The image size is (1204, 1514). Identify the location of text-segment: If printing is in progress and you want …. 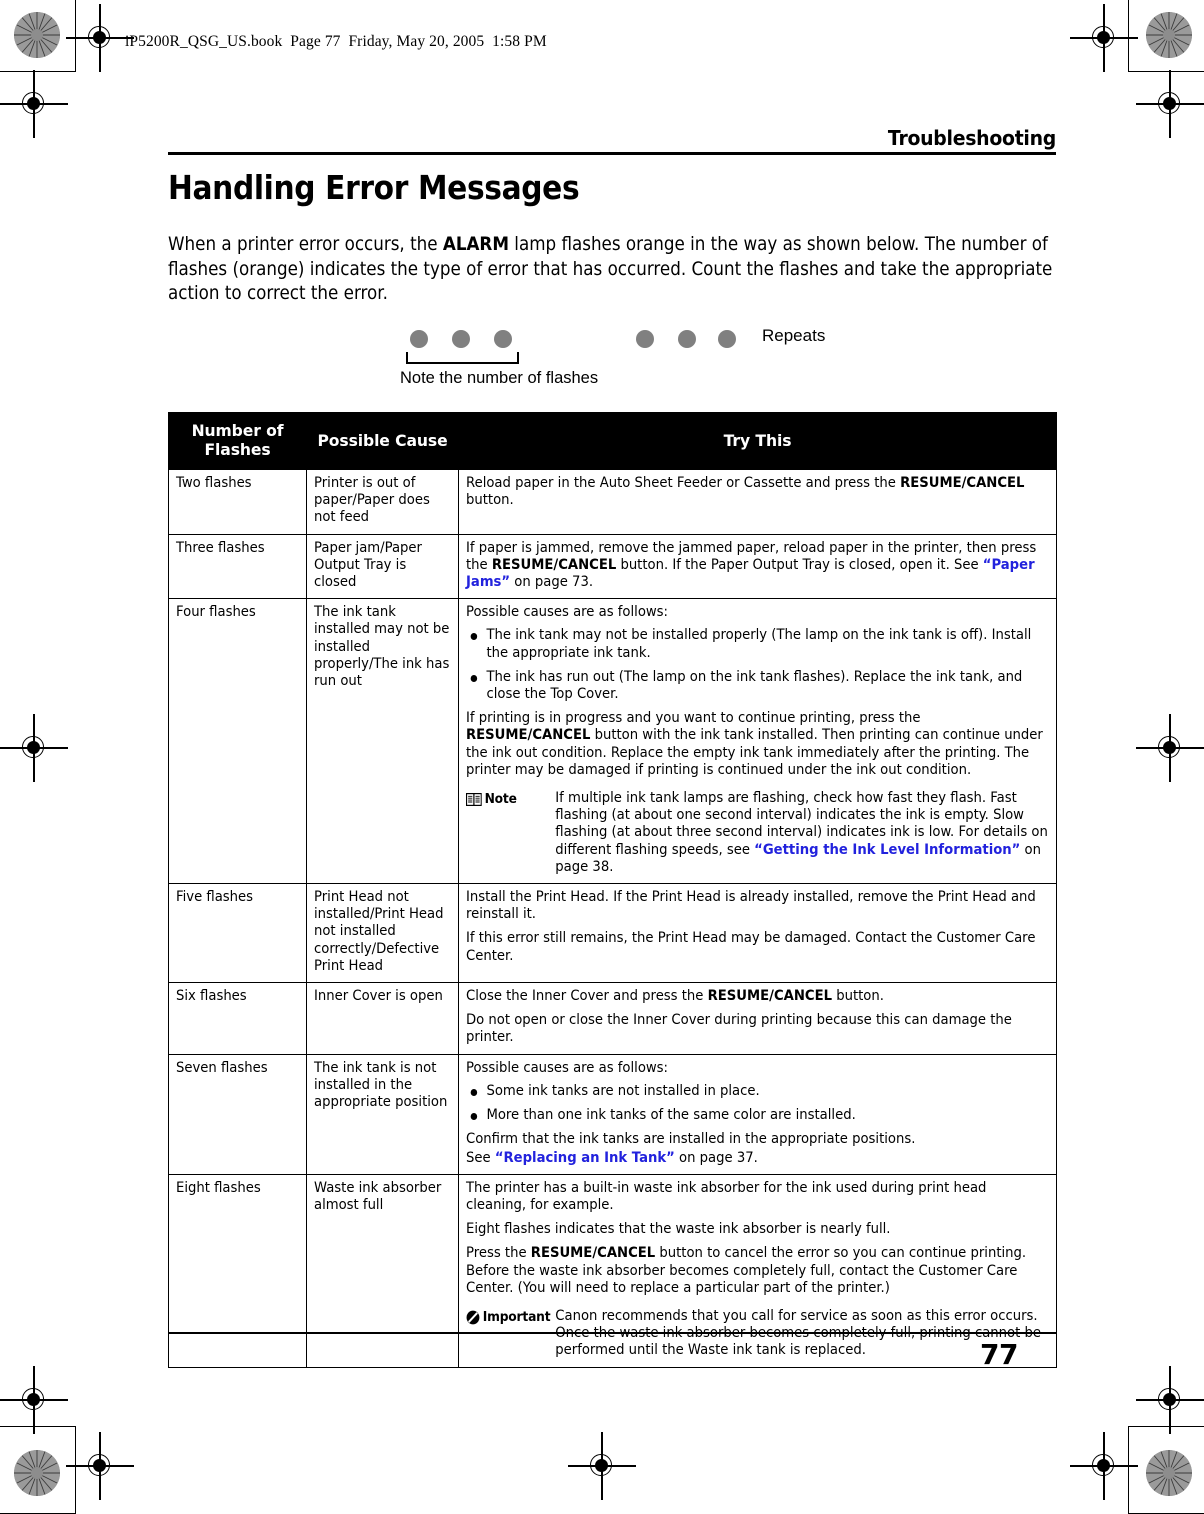
(693, 718).